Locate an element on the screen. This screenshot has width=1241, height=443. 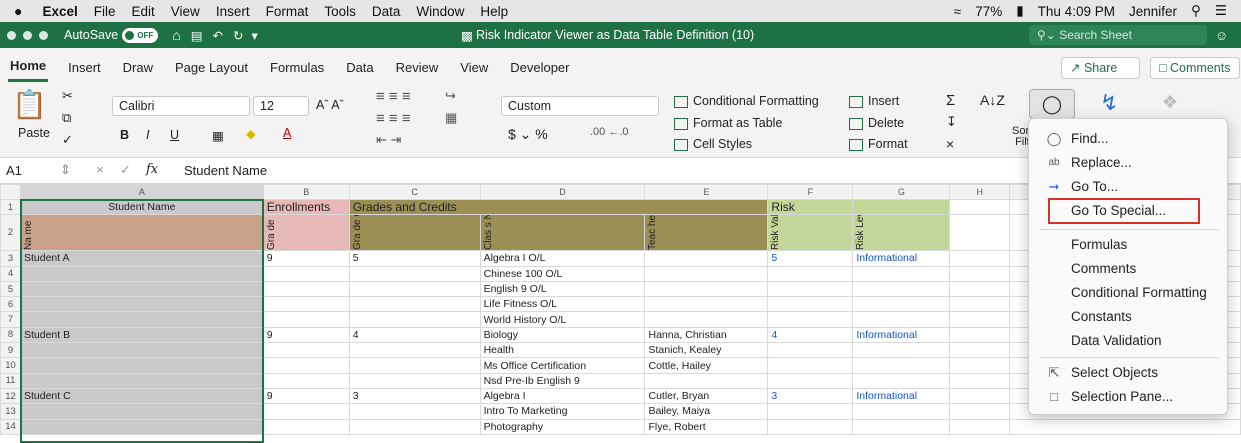
cell-c2: Gra de Cou nt is located at coordinates (414, 233).